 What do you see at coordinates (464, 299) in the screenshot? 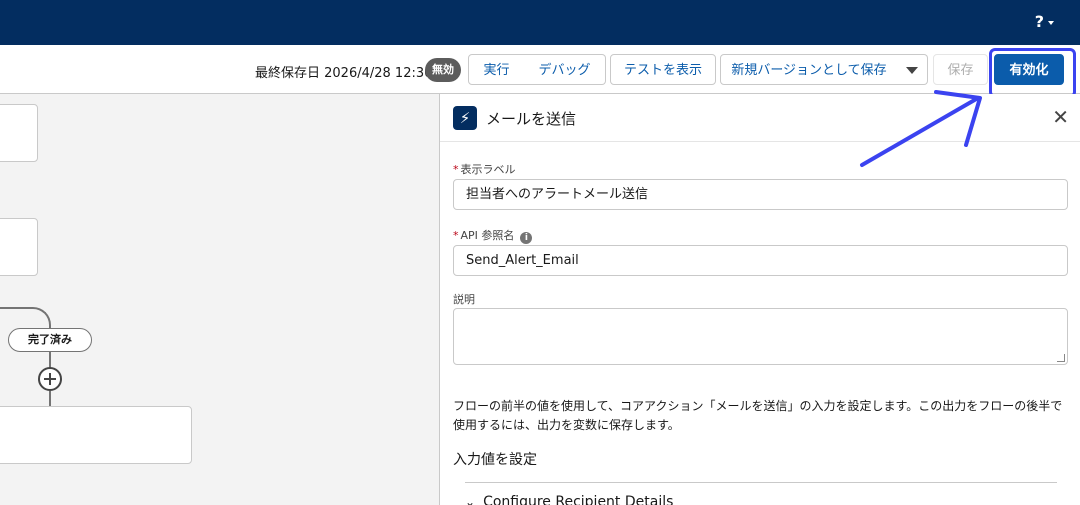
I see `description-field-label: 説明` at bounding box center [464, 299].